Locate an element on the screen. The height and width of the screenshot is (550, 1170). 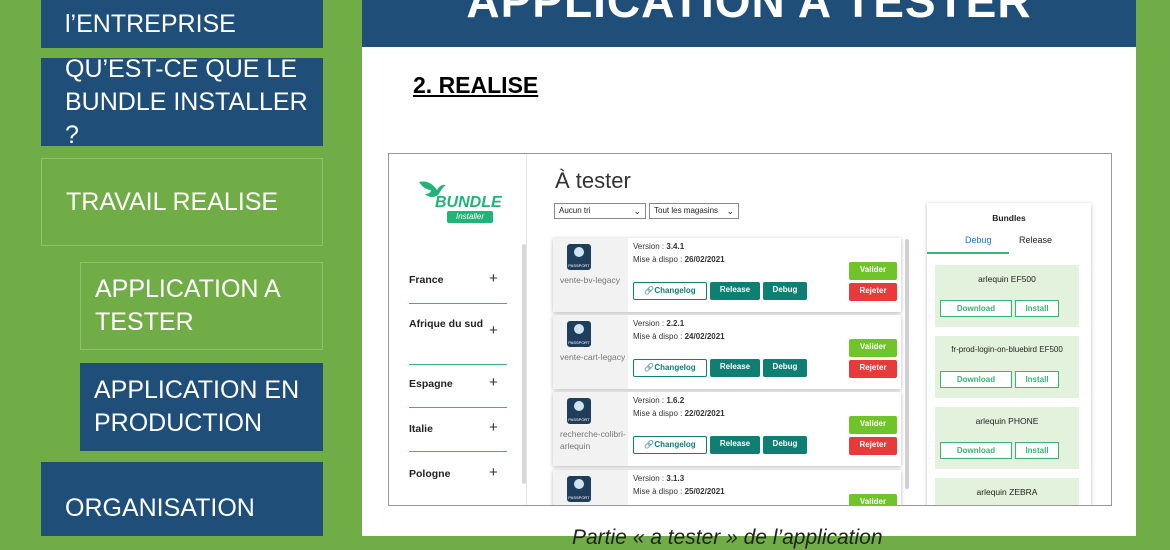
chevron-down-icon: ⌄ is located at coordinates (730, 211).